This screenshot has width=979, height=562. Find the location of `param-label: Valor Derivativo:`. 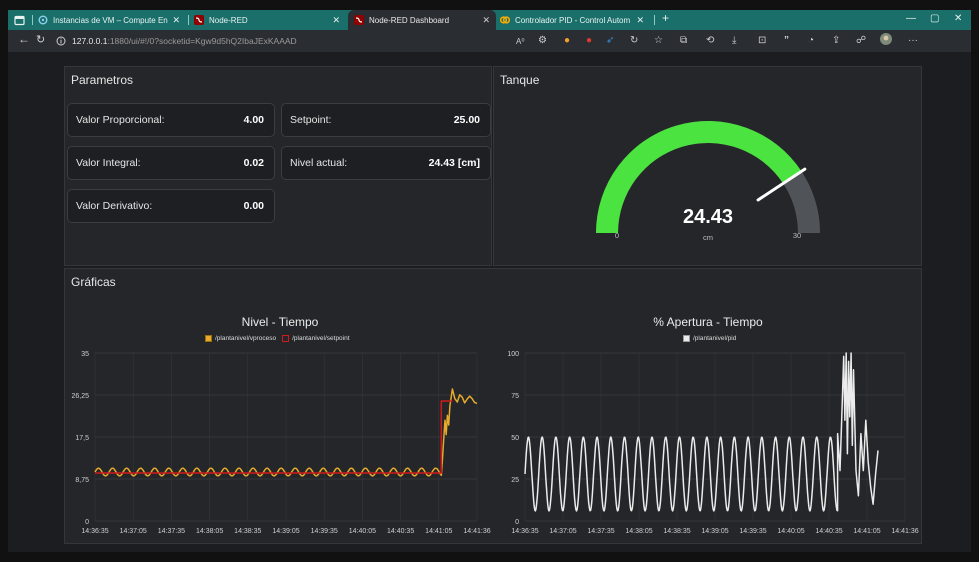

param-label: Valor Derivativo: is located at coordinates (114, 206).